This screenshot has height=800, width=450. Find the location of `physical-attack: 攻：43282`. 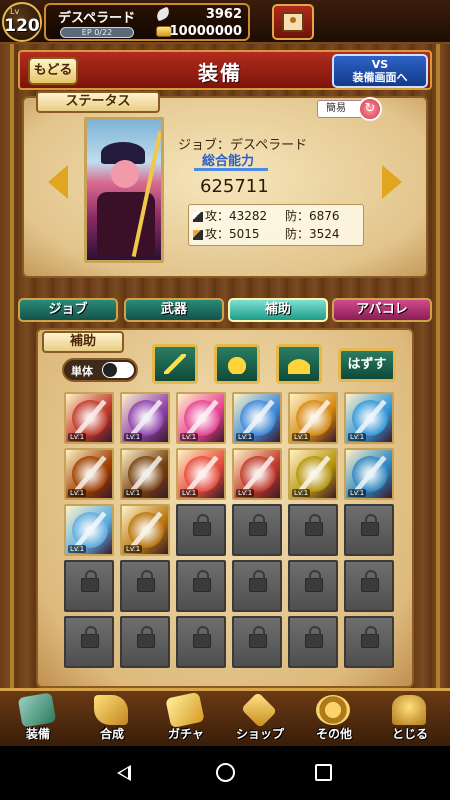

physical-attack: 攻：43282 is located at coordinates (236, 216).